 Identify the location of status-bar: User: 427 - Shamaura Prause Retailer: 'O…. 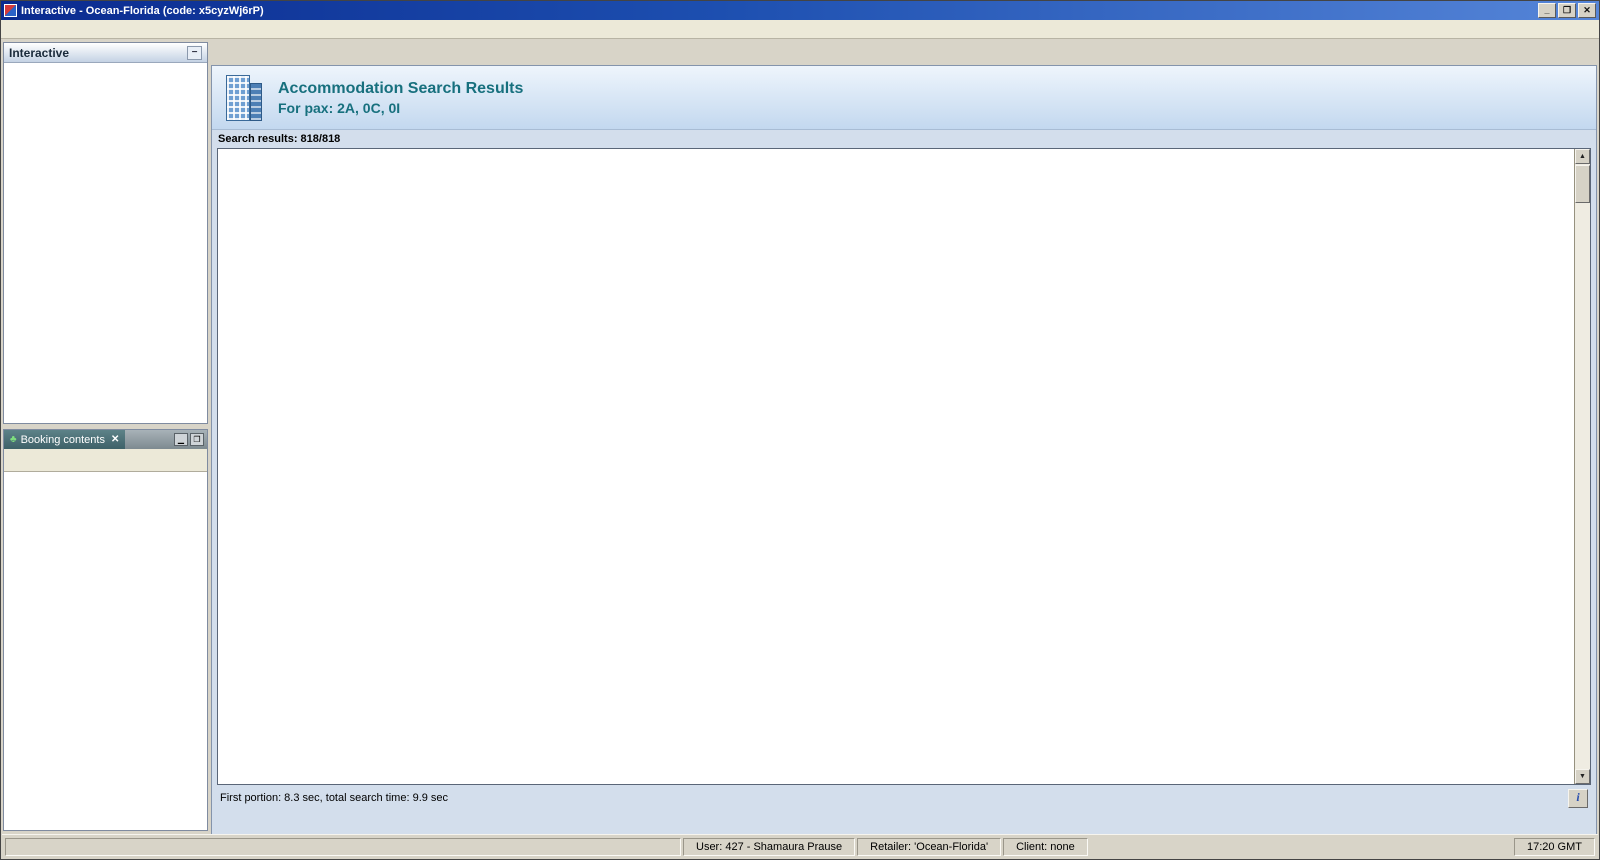
(800, 846).